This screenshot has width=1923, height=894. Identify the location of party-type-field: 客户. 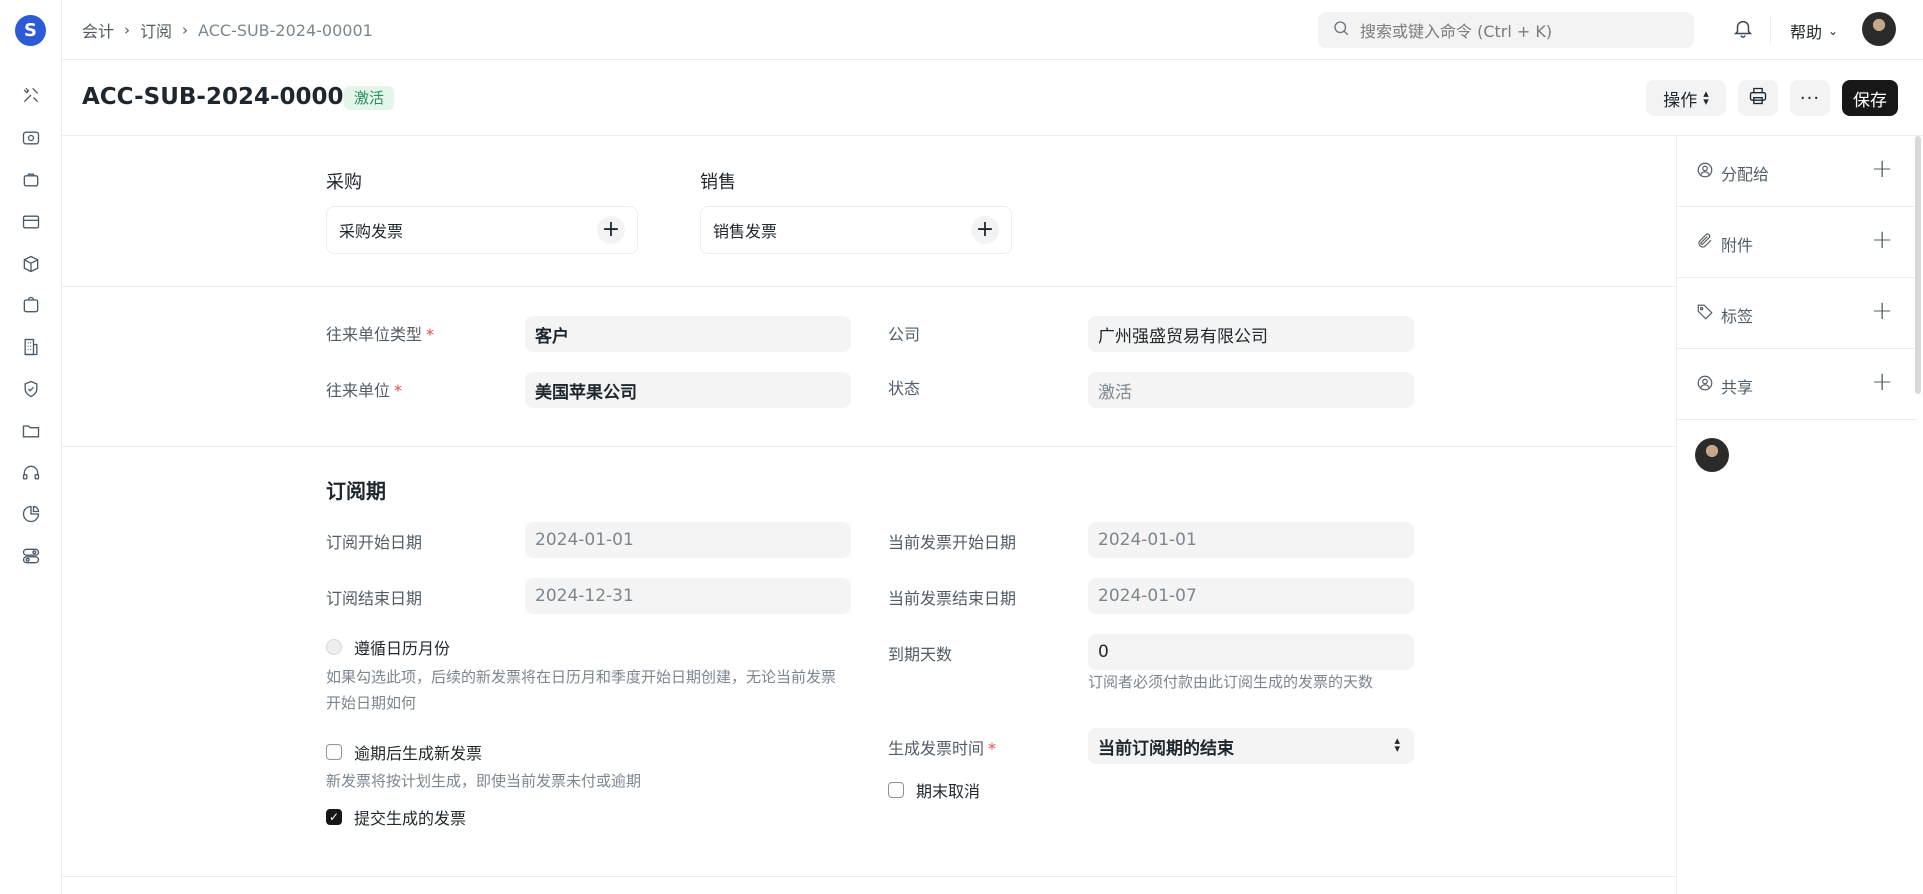
(688, 334).